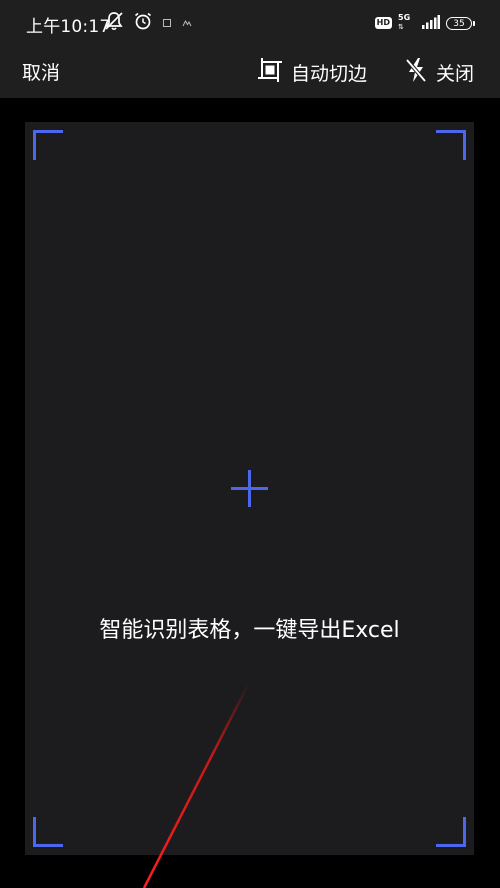  Describe the element at coordinates (270, 72) in the screenshot. I see `crop-icon` at that location.